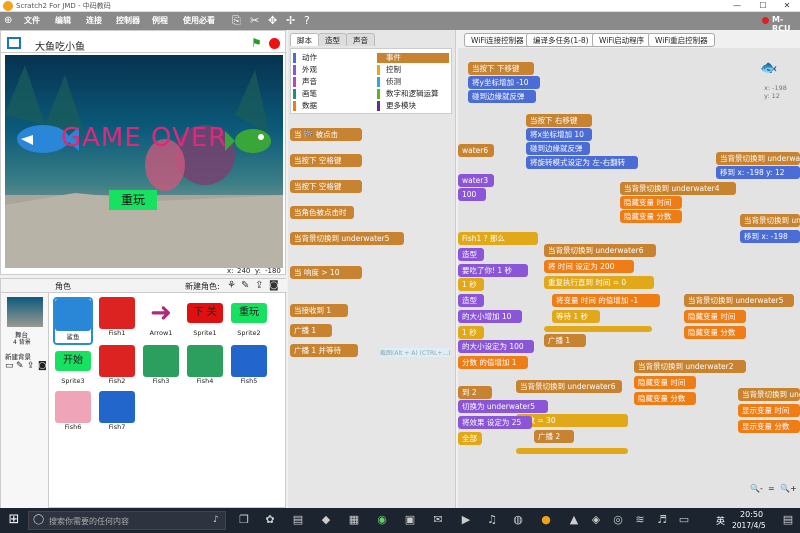  I want to click on script-block: 全部, so click(470, 438).